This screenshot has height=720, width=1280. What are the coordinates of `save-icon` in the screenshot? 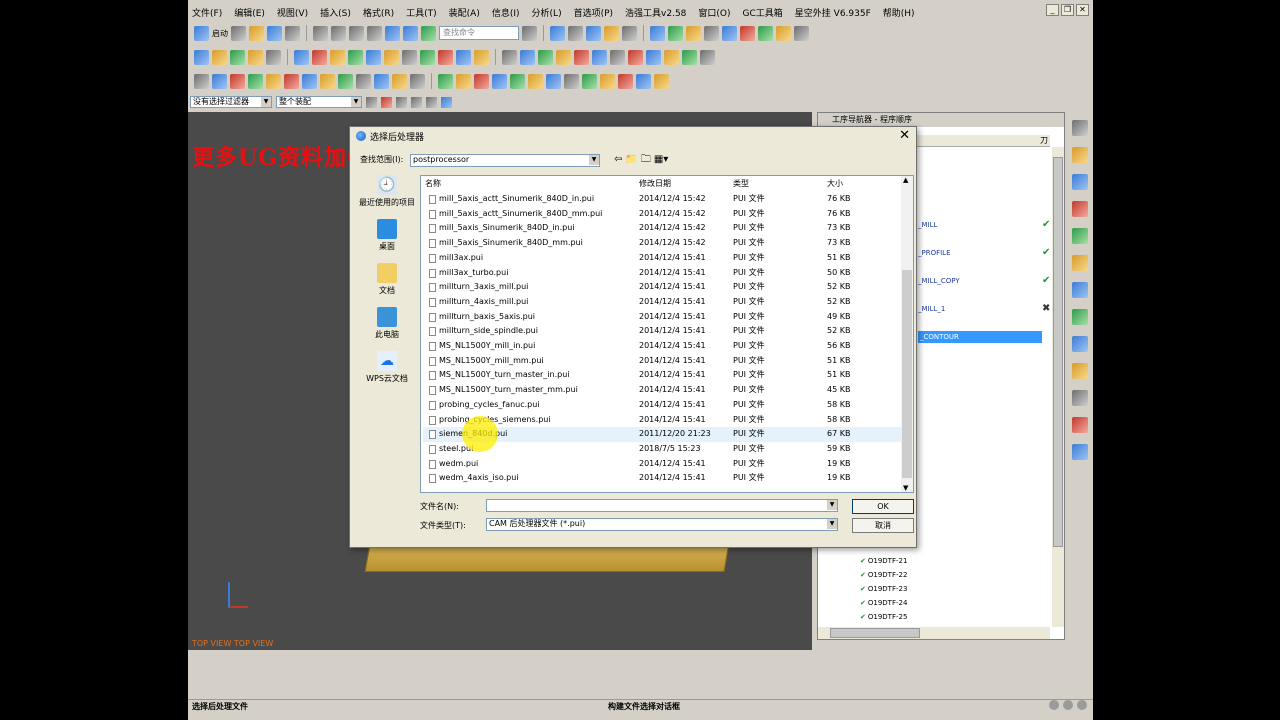 It's located at (274, 33).